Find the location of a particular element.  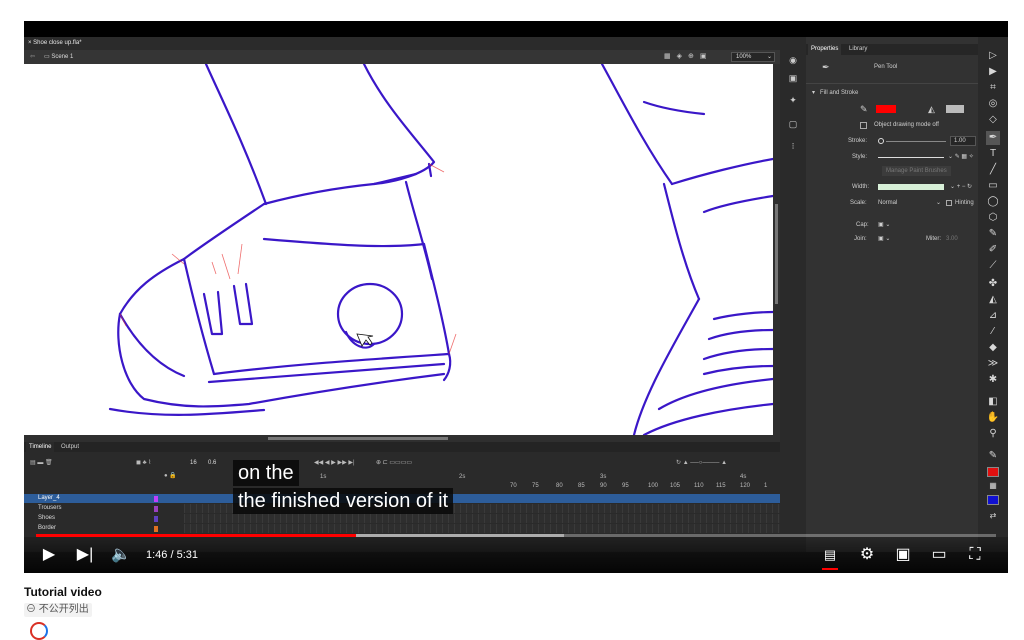

avatar is located at coordinates (39, 631).